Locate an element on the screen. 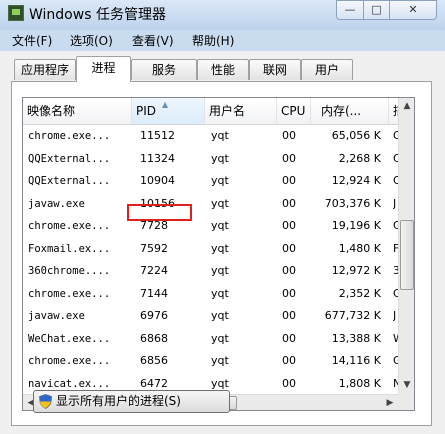 This screenshot has width=445, height=434. menu-bar: 文件(F) 选项(O) 查看(V) 帮助(H) is located at coordinates (222, 40).